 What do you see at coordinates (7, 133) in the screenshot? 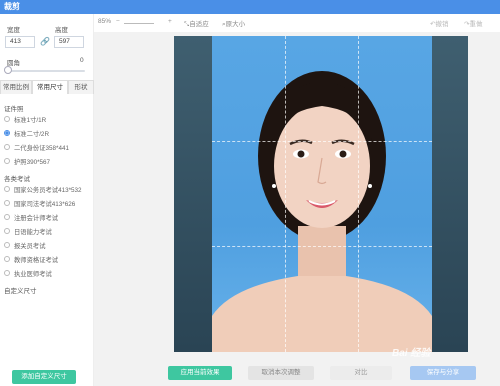
I see `radio-selected-icon` at bounding box center [7, 133].